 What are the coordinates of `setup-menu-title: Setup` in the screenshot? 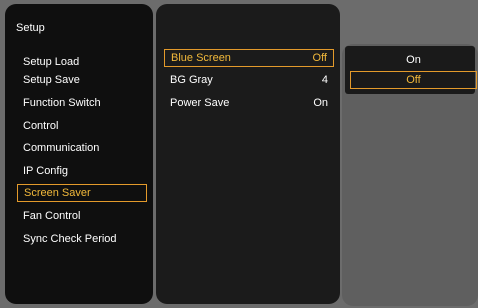 It's located at (30, 28).